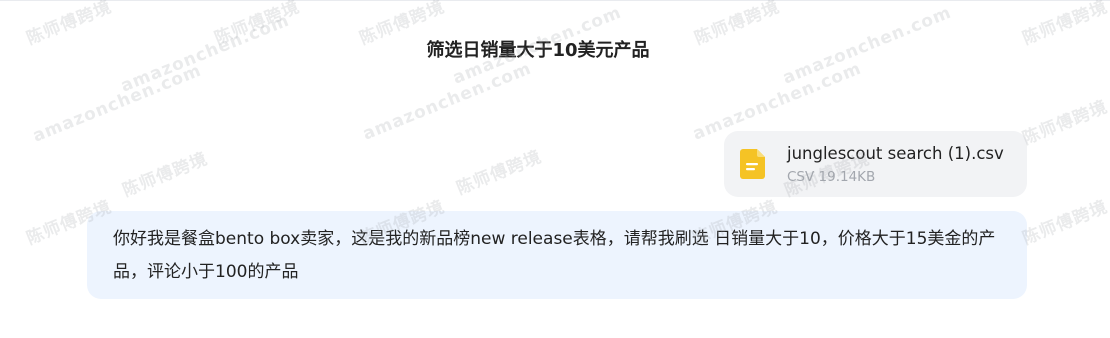 The width and height of the screenshot is (1110, 338). Describe the element at coordinates (875, 164) in the screenshot. I see `attachment-card: junglescout search (1).csv CSV 19.14KB` at that location.